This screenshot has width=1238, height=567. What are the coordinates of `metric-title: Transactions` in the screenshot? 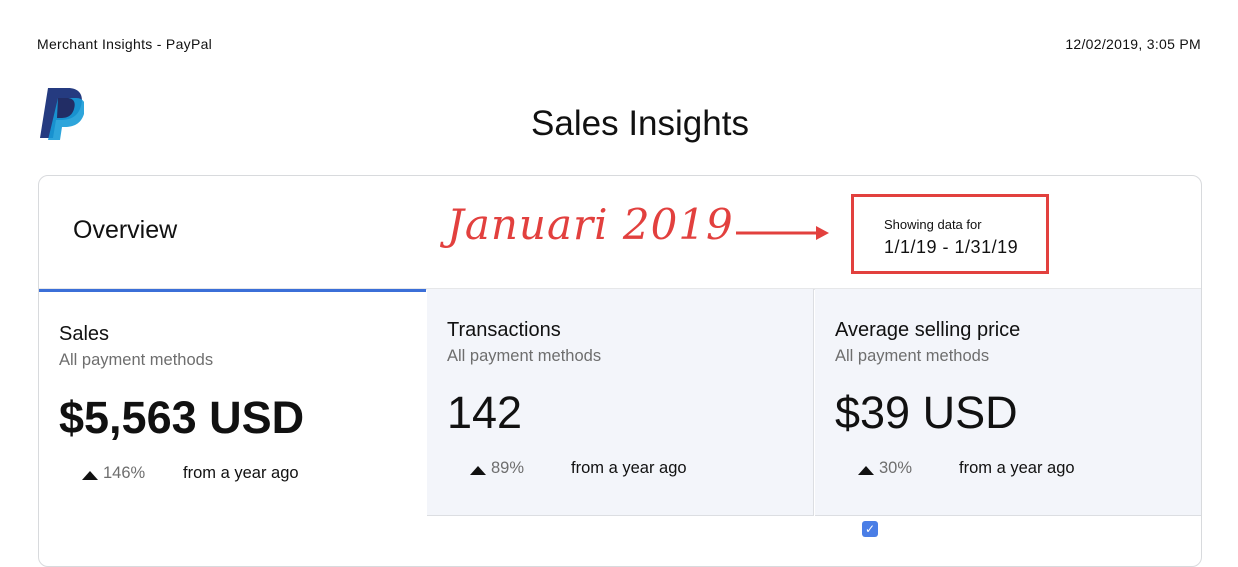 It's located at (504, 330).